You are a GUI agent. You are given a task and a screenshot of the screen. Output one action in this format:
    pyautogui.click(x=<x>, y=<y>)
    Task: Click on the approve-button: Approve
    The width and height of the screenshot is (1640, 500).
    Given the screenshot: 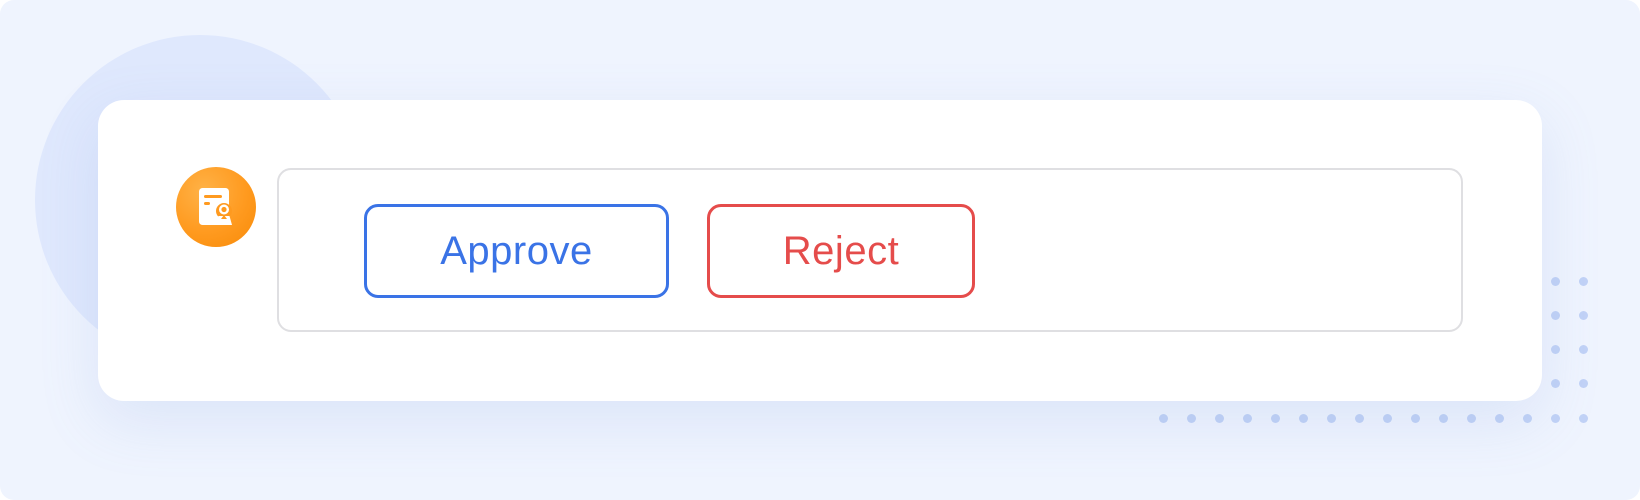 What is the action you would take?
    pyautogui.click(x=516, y=251)
    